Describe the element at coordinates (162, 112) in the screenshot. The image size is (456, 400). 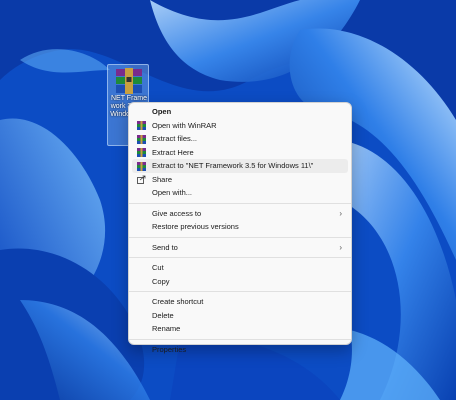
I see `menu-item-label: Open` at that location.